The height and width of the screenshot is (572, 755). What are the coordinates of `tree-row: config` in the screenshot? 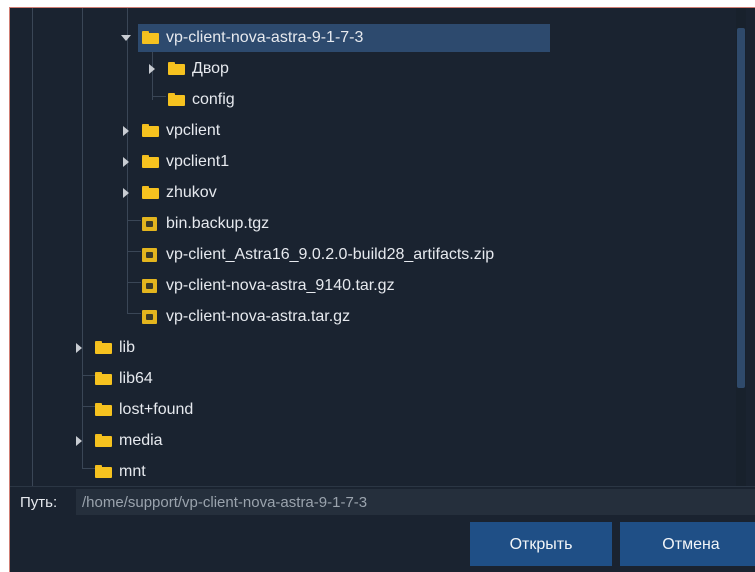 It's located at (378, 100).